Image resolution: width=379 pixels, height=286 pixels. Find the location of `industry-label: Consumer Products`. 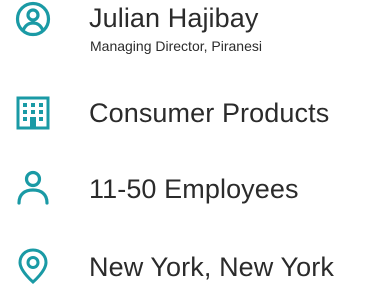

industry-label: Consumer Products is located at coordinates (209, 113).